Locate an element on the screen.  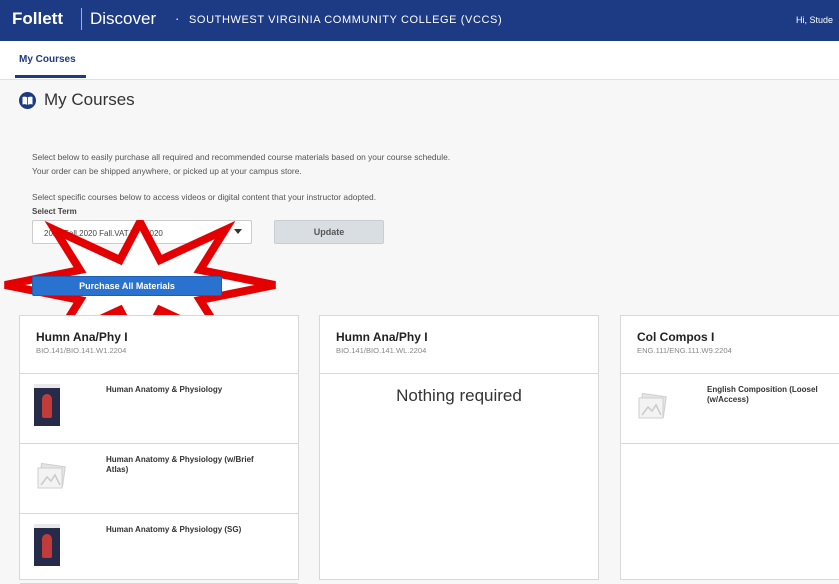
brand-logo: Follett is located at coordinates (37, 19).